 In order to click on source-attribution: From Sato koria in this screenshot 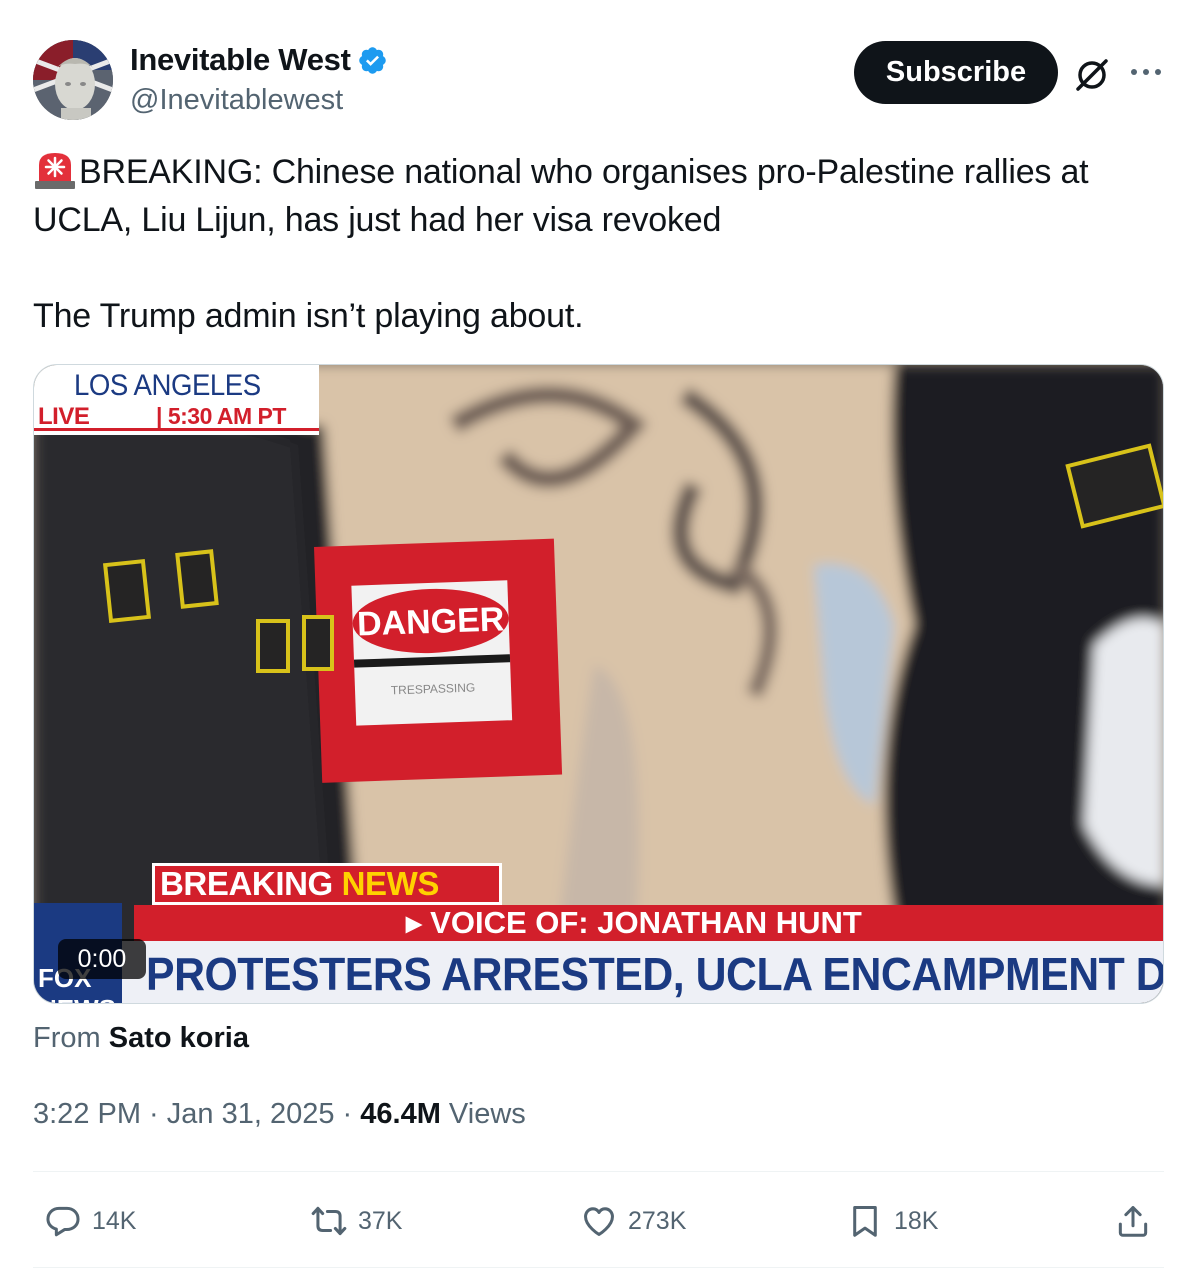, I will do `click(141, 1038)`.